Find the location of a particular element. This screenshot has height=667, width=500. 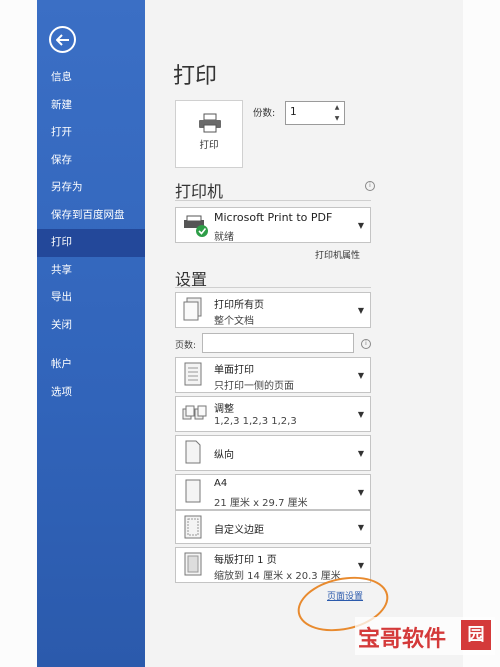

nav-item-print: 打印 is located at coordinates (91, 243).